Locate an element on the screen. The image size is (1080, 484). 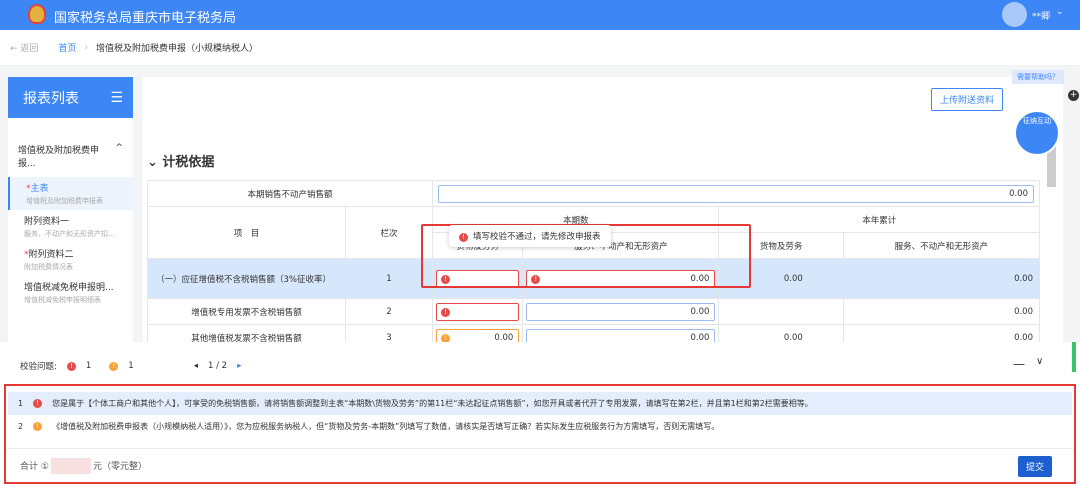
sidebar-title: 报表列表 is located at coordinates (51, 98).